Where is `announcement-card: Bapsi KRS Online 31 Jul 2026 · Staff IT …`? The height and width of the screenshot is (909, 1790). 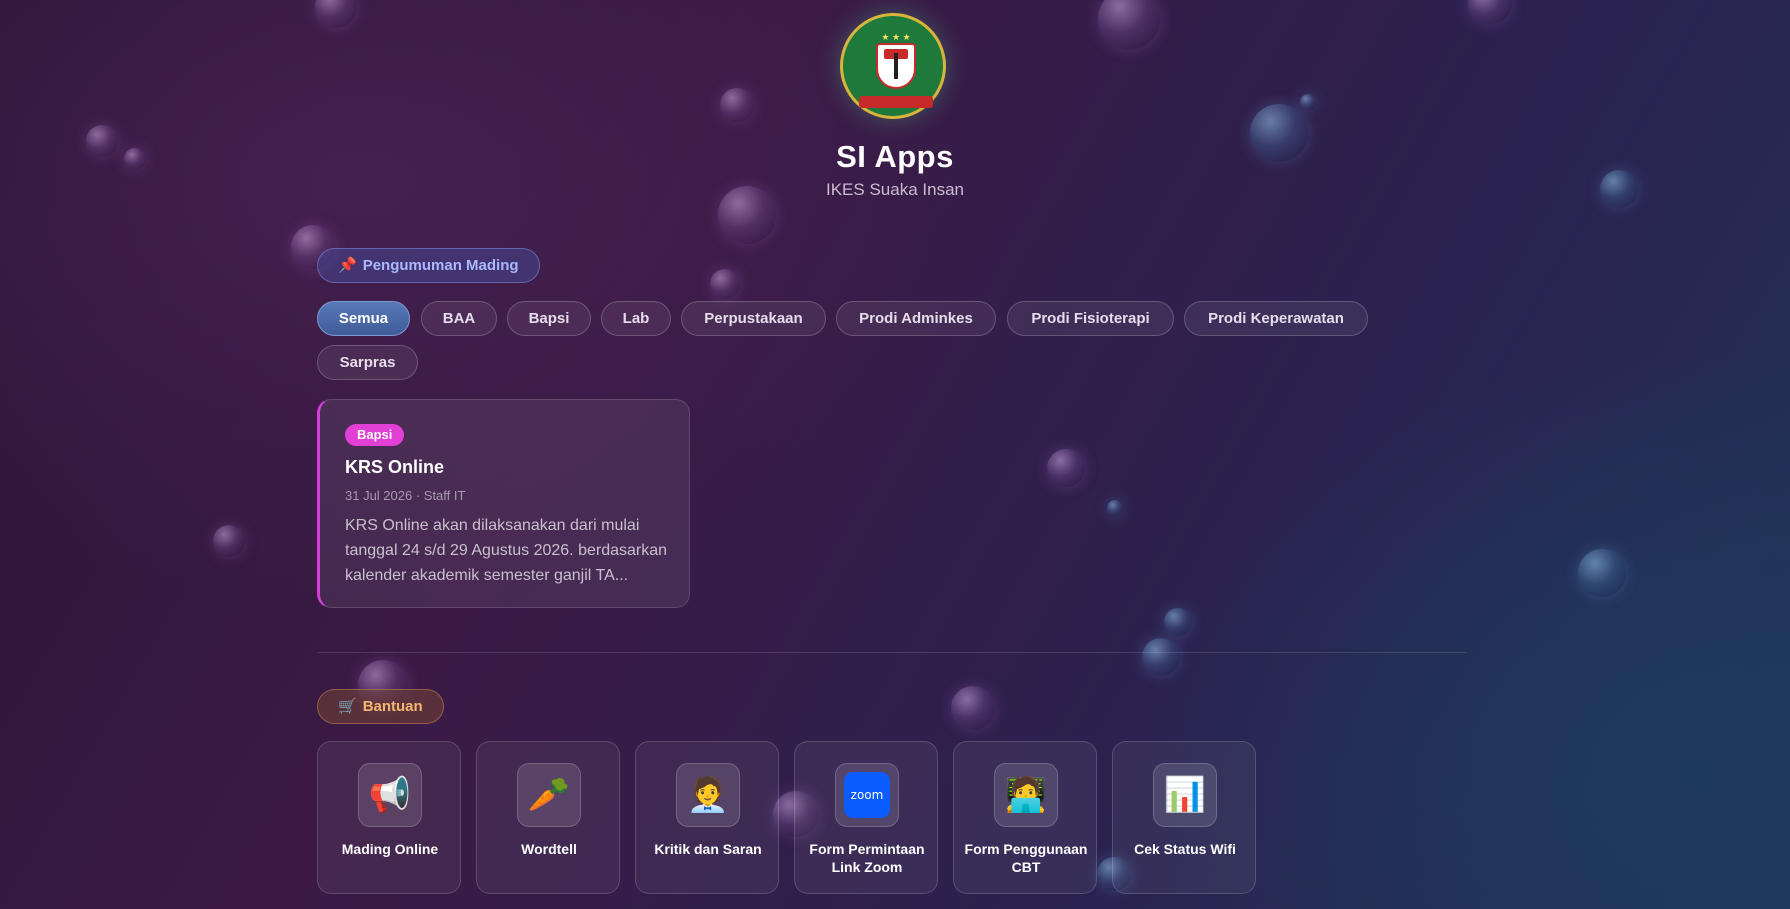
announcement-card: Bapsi KRS Online 31 Jul 2026 · Staff IT … is located at coordinates (503, 503).